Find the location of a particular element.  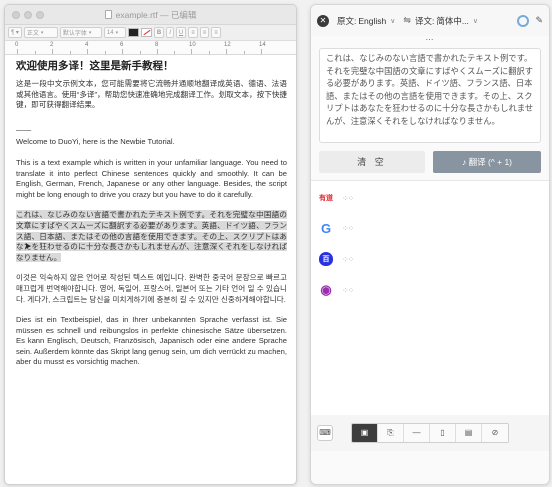

style-select: 正文 ▾ is located at coordinates (40, 32).